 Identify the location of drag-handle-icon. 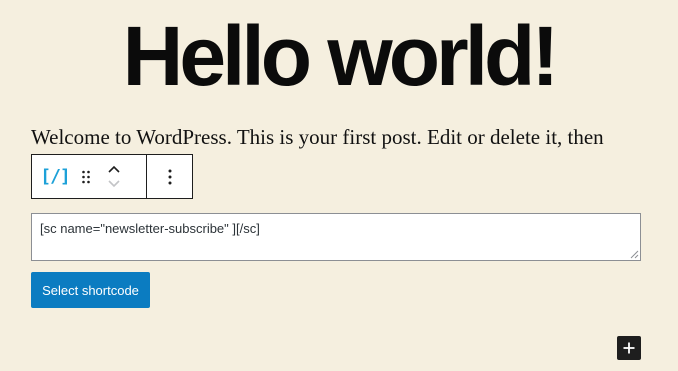
(86, 176).